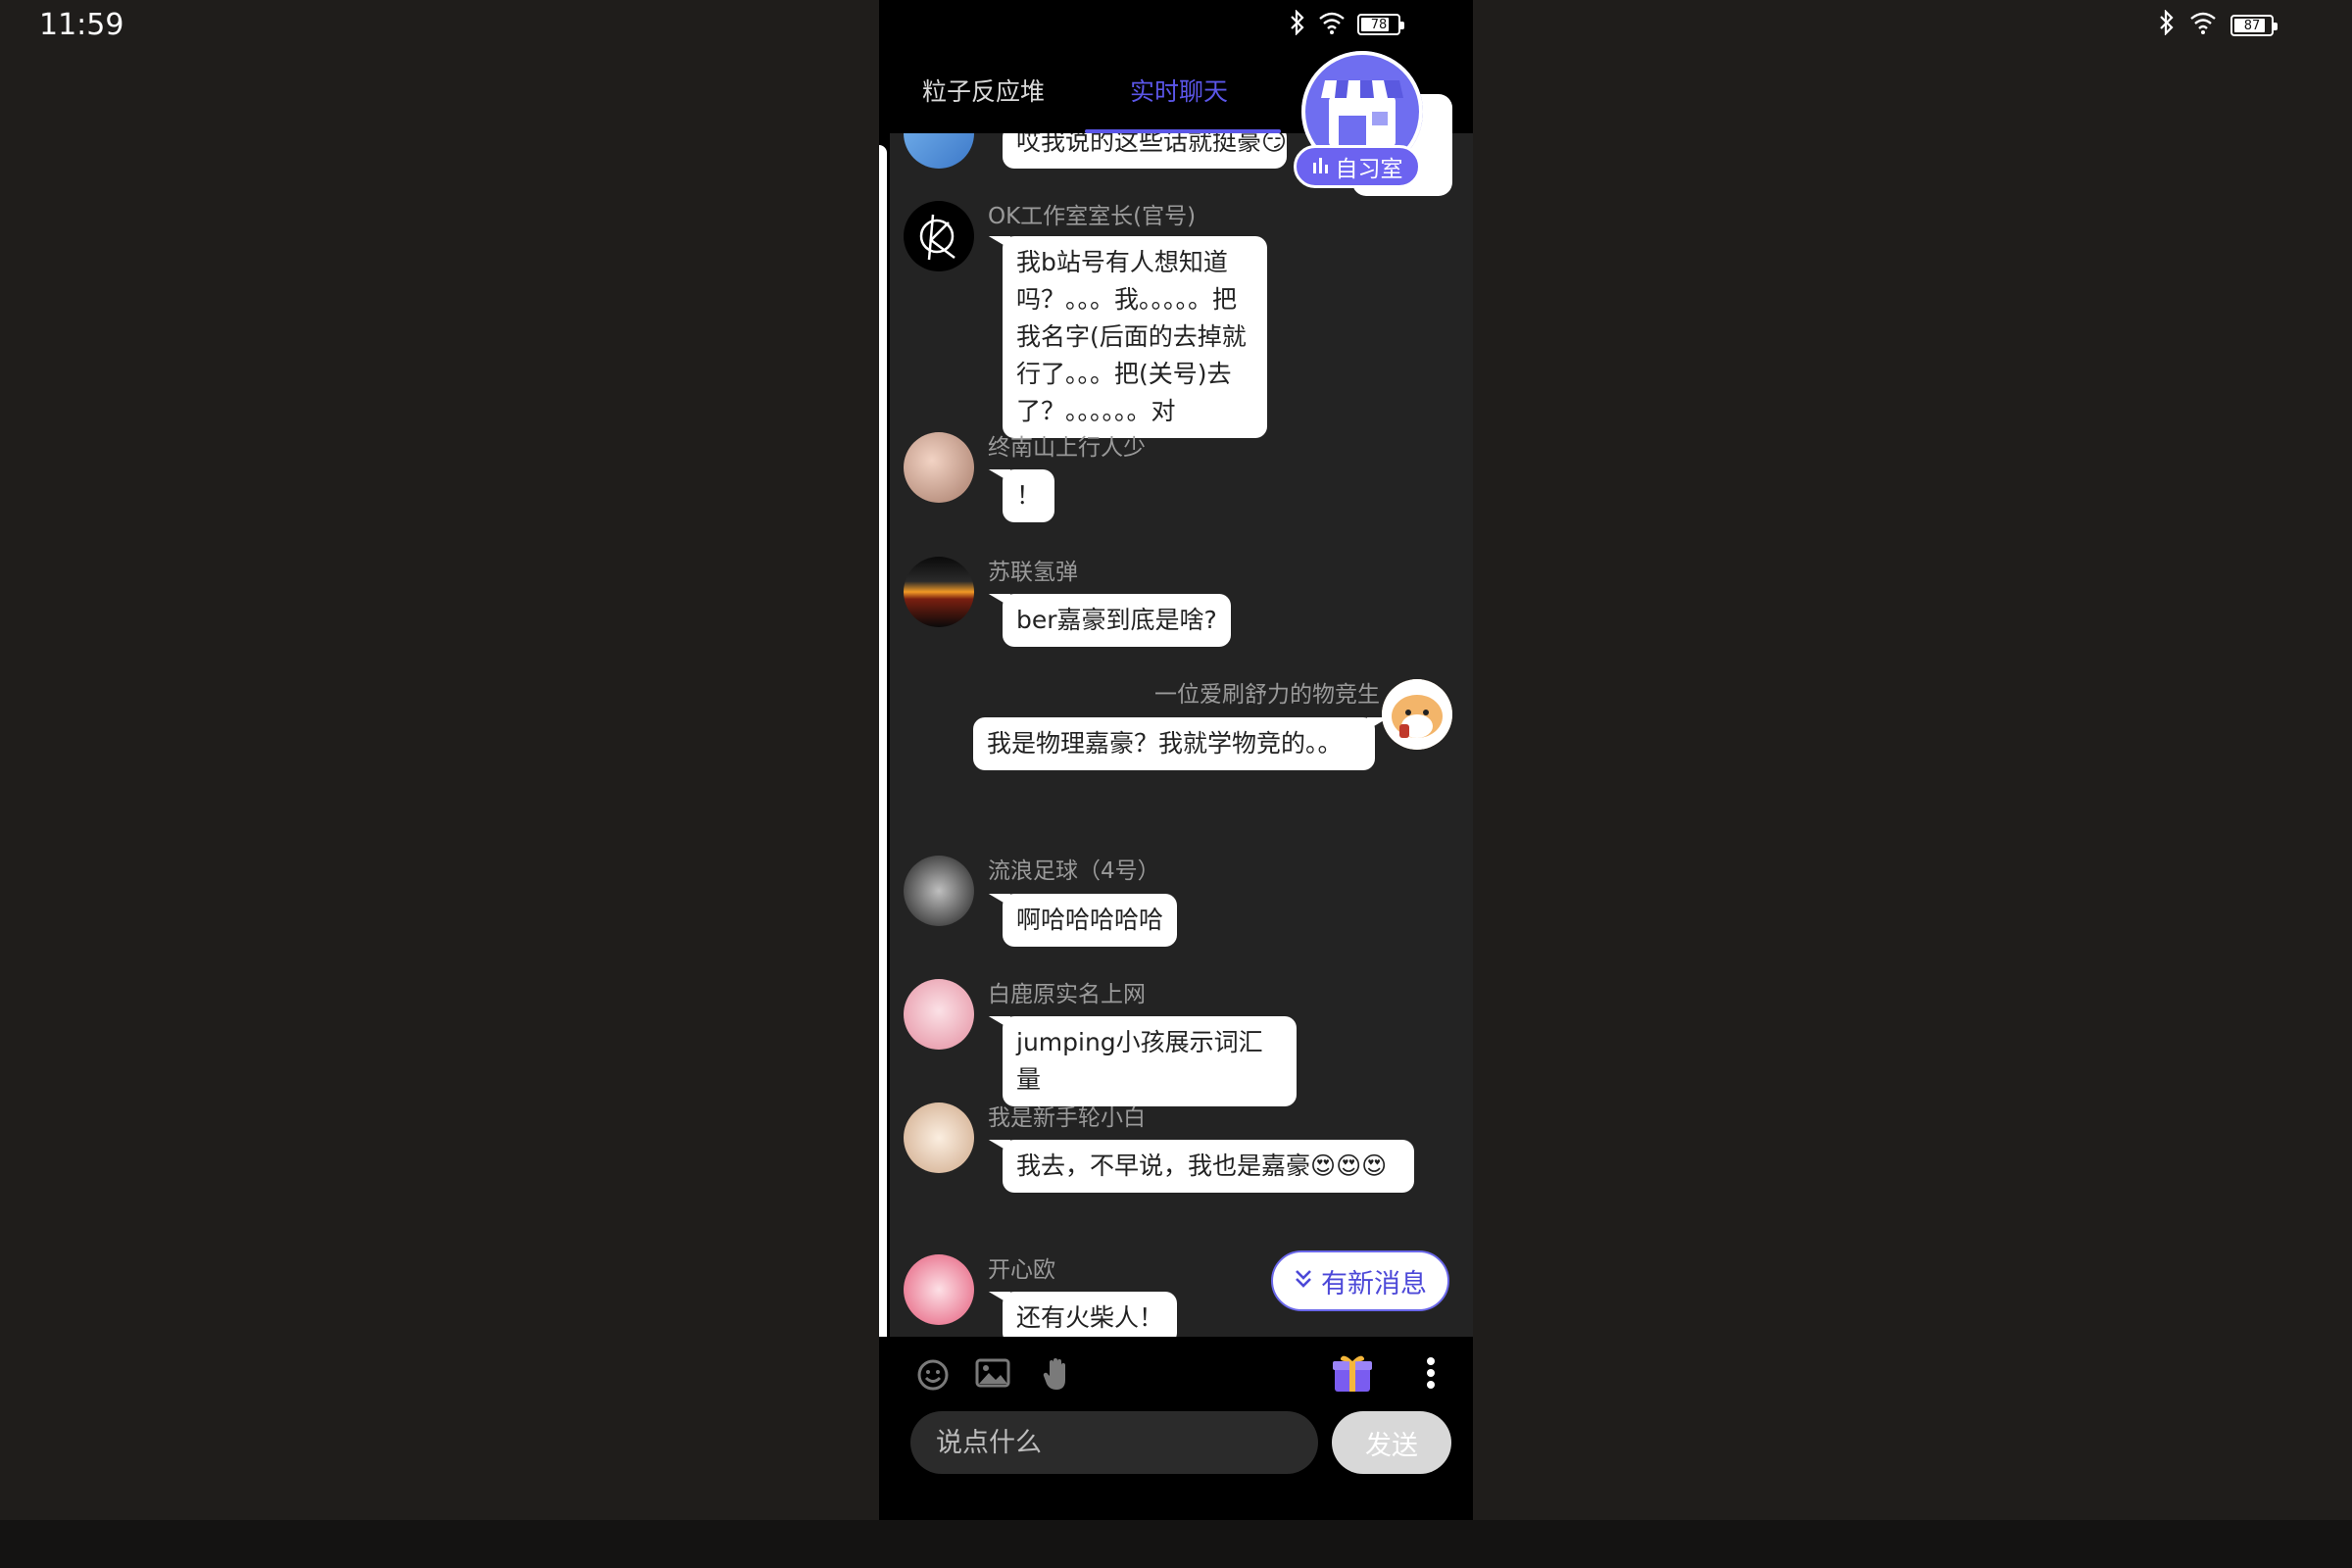  Describe the element at coordinates (1303, 1281) in the screenshot. I see `double-chevron-down-icon` at that location.